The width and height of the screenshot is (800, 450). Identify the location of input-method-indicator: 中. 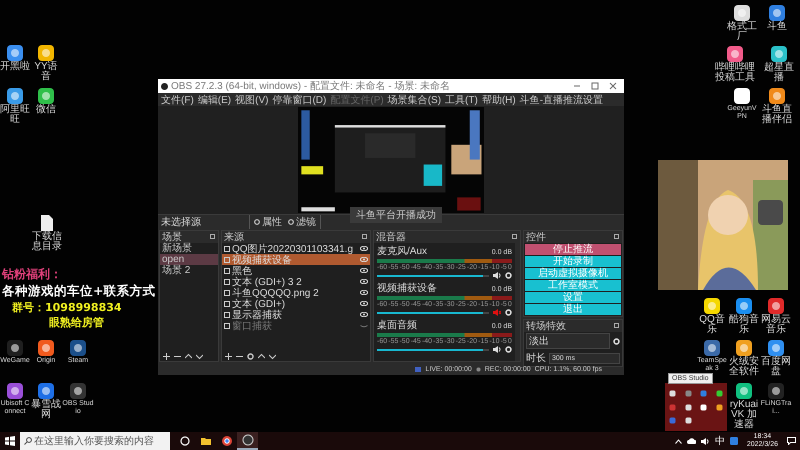
(719, 441).